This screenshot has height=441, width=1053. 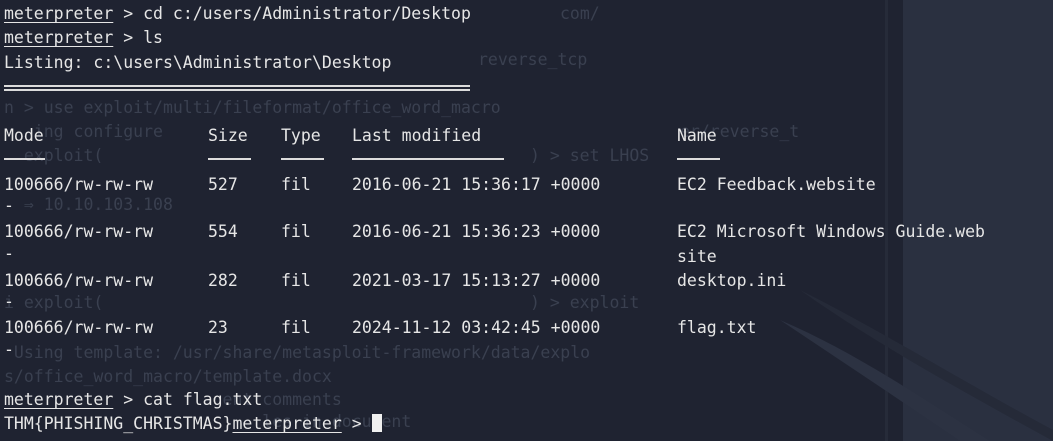 I want to click on background-text: com/, so click(x=580, y=13).